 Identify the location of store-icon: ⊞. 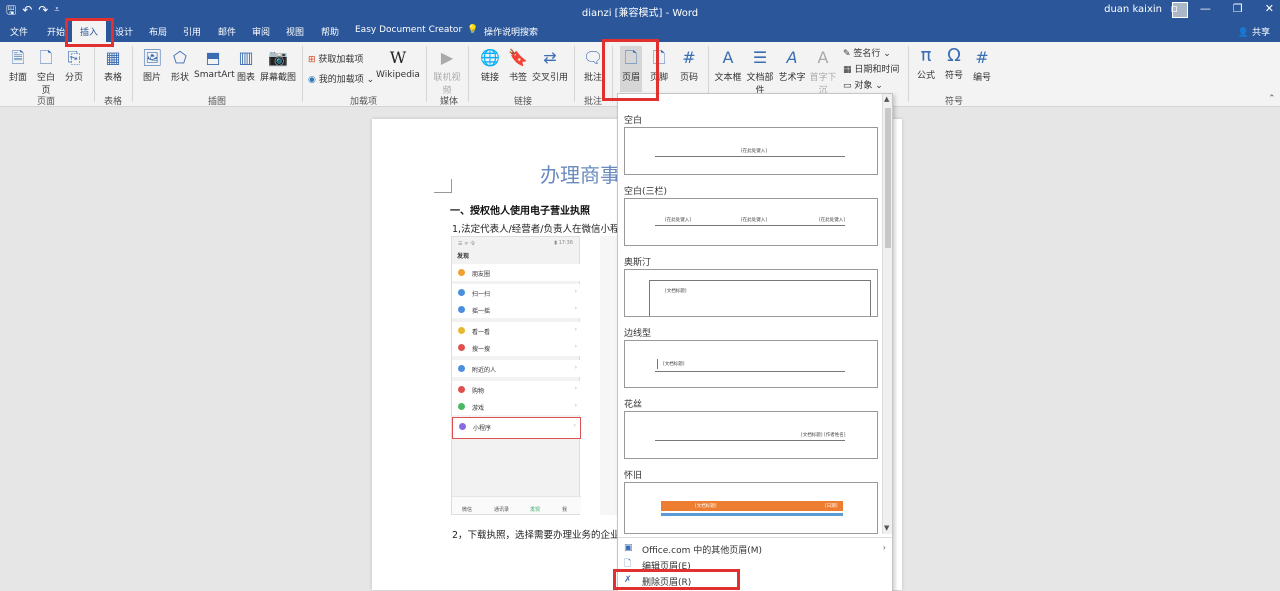
(313, 60).